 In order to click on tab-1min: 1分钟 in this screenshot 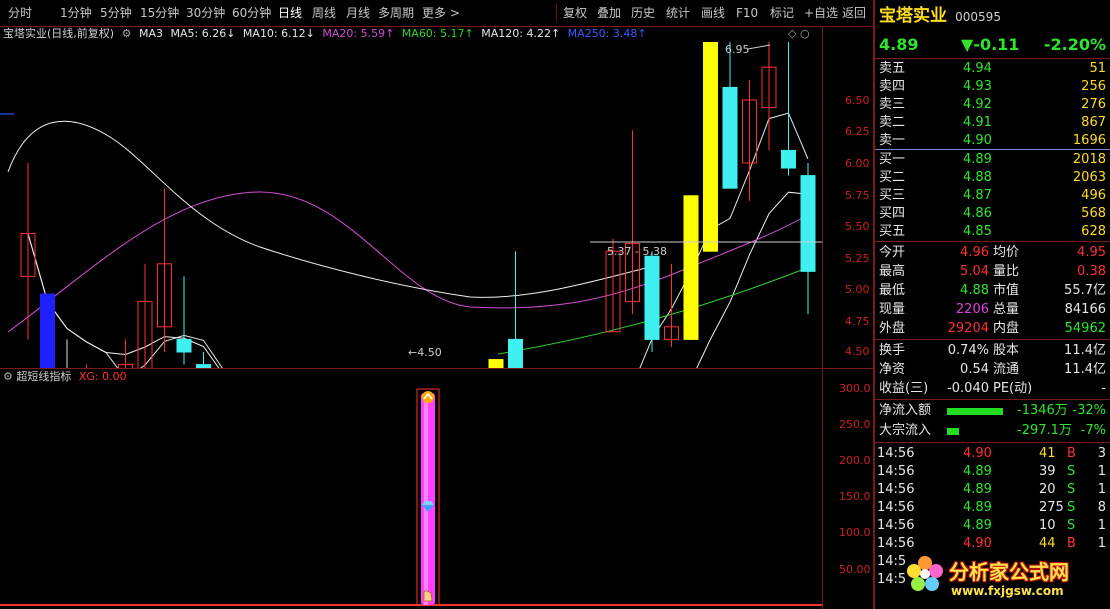, I will do `click(76, 13)`.